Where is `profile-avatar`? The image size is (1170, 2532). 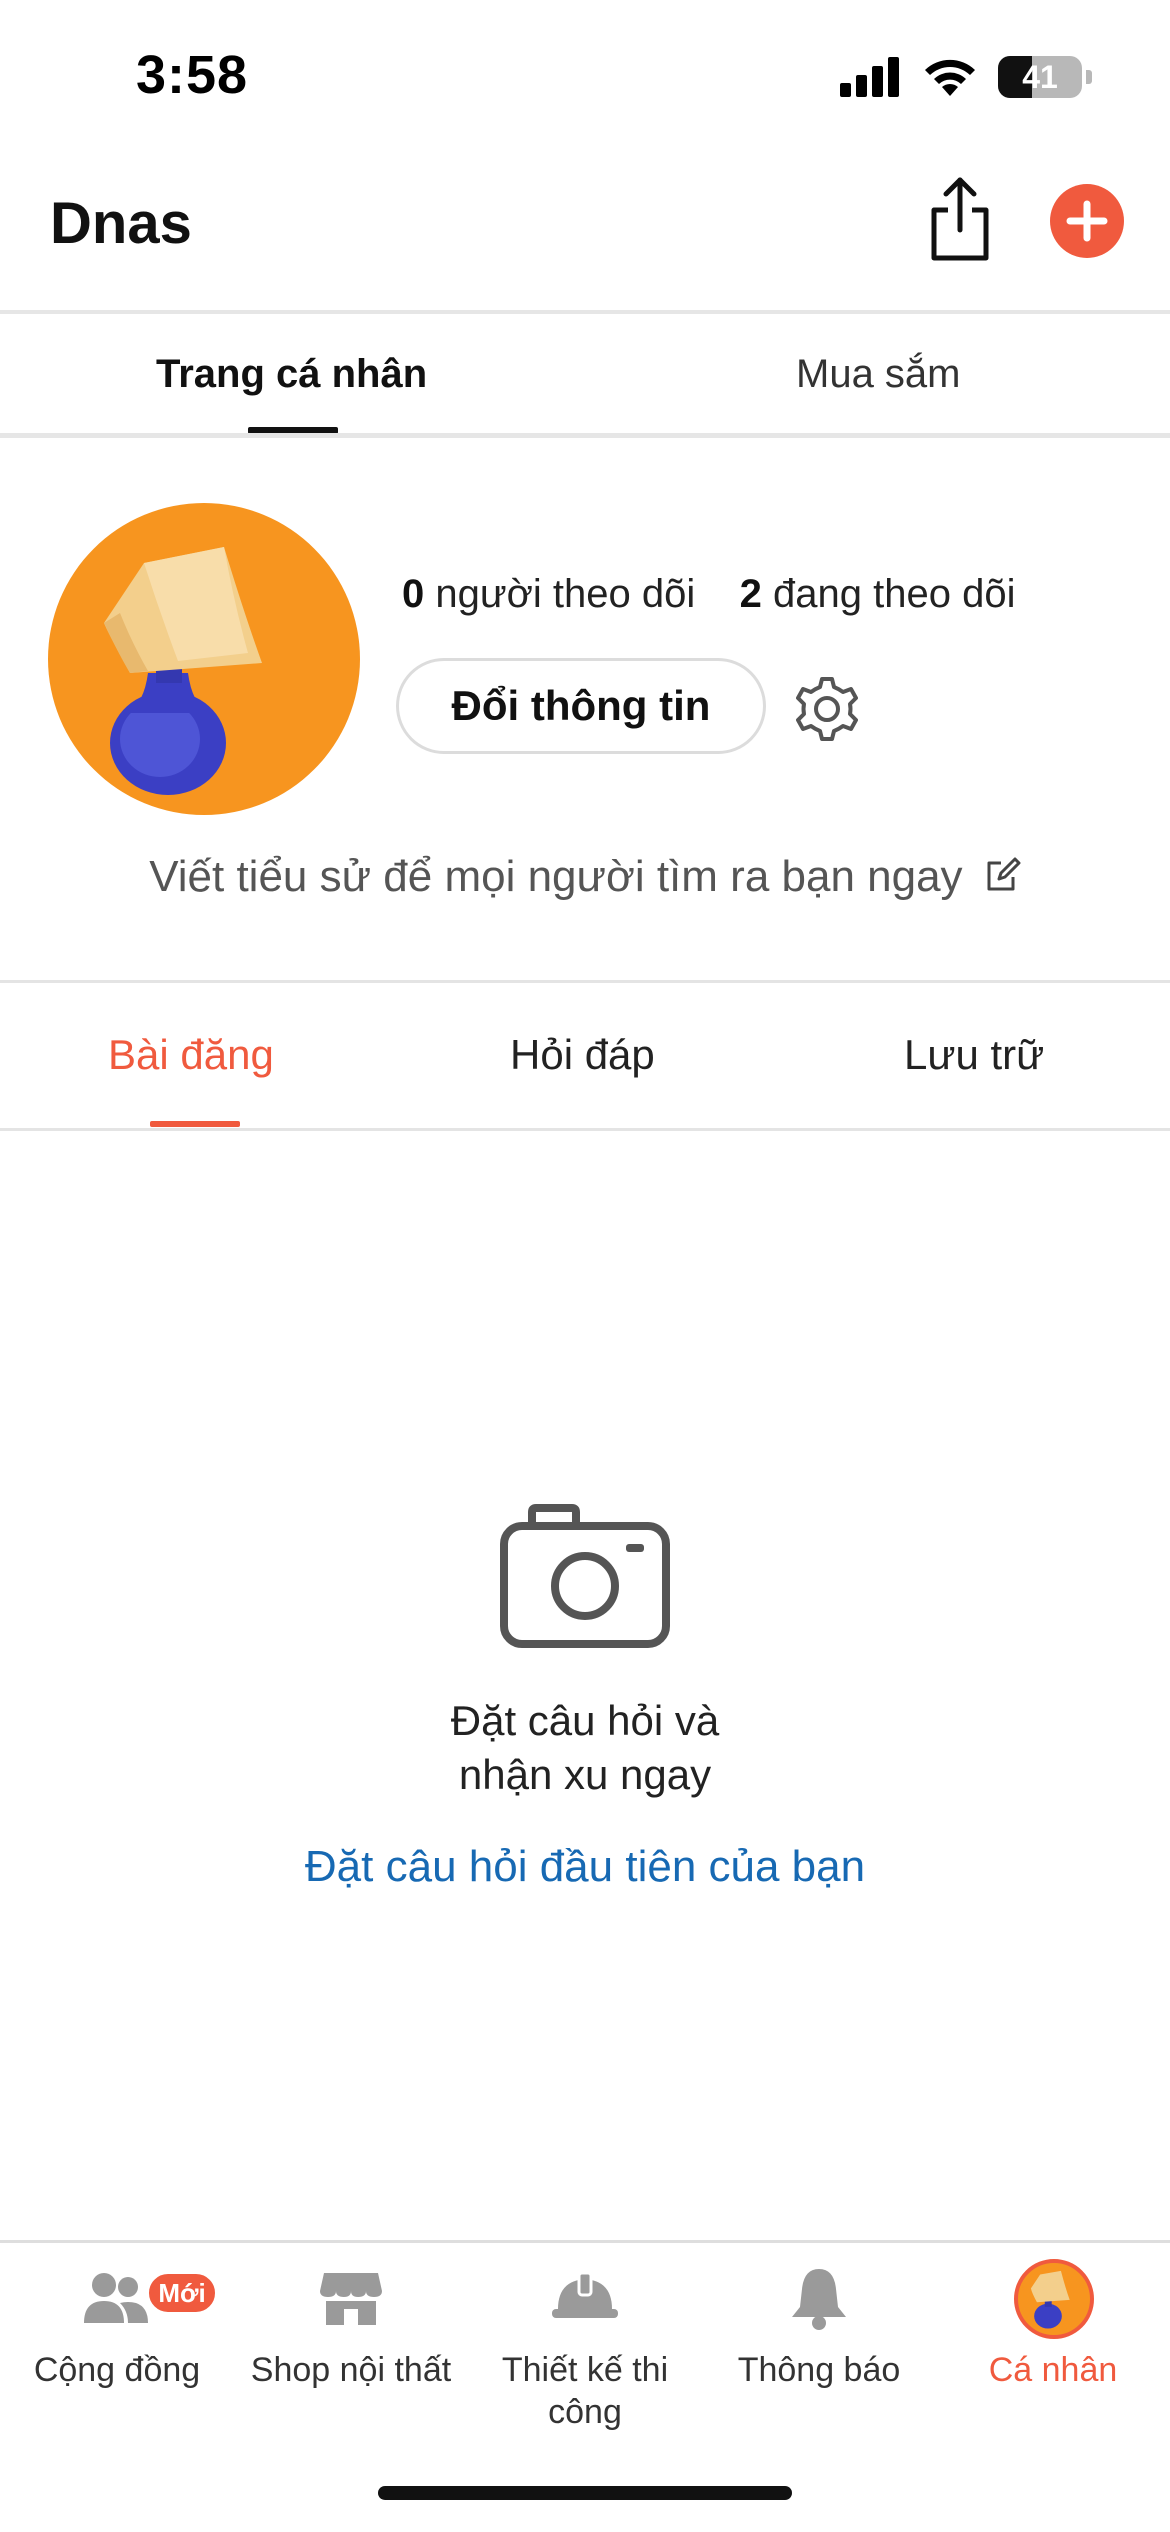 profile-avatar is located at coordinates (204, 659).